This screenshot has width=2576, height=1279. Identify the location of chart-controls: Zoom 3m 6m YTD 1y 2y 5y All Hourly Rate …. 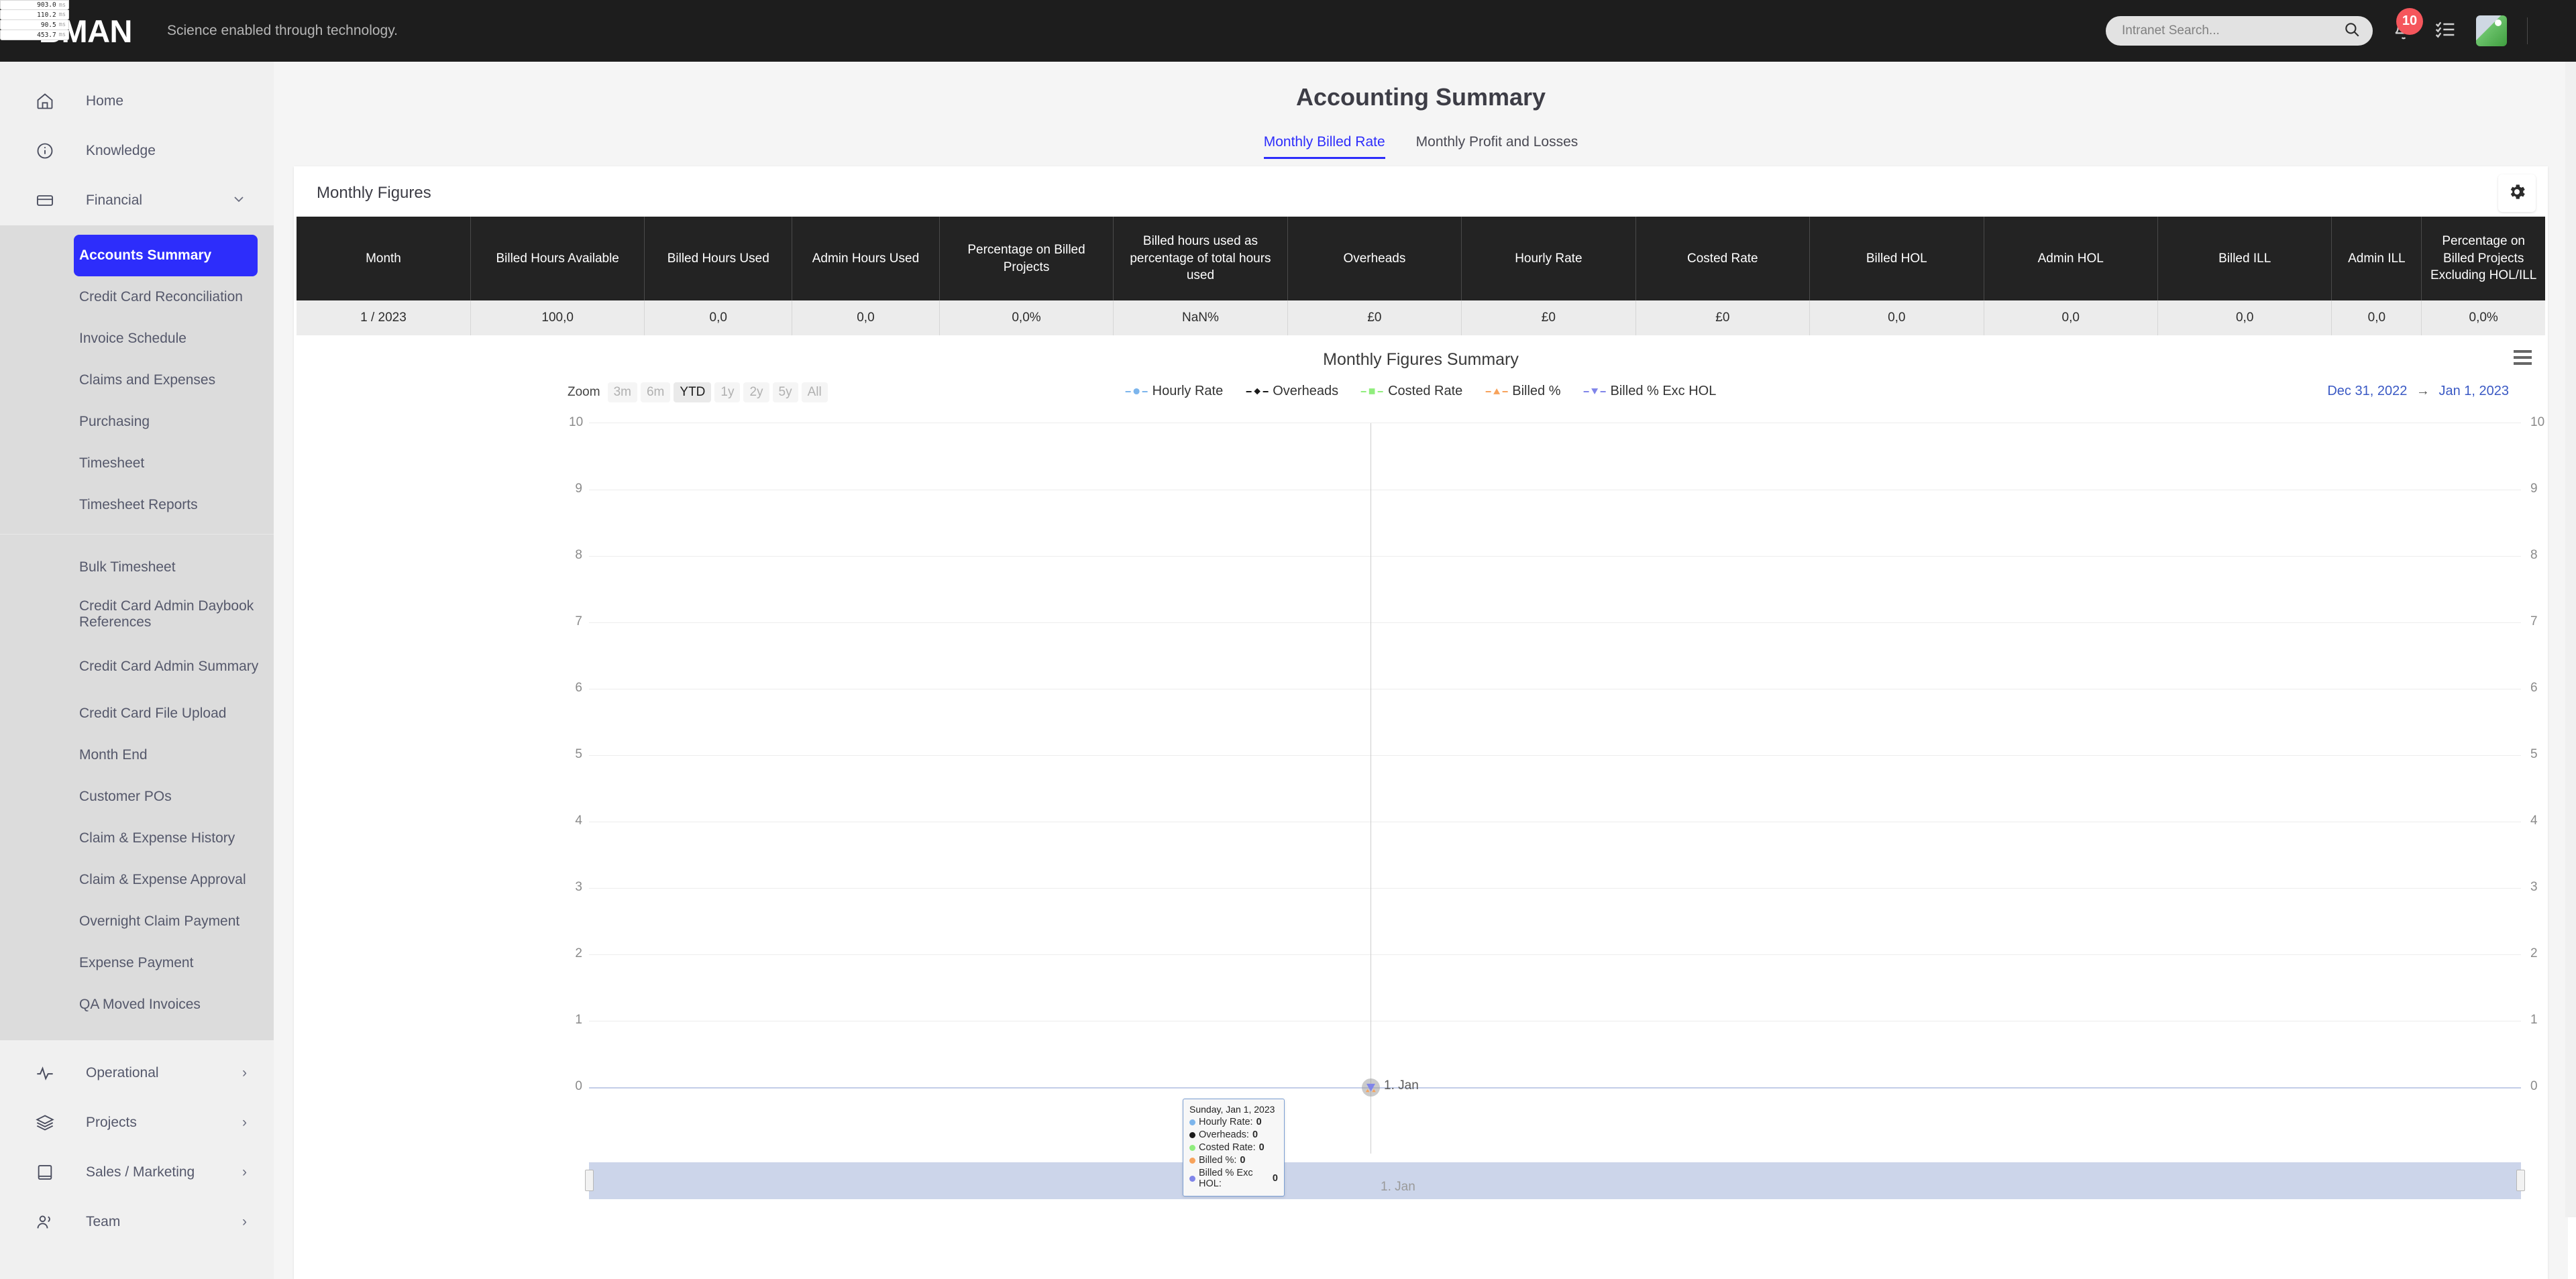
(1421, 393).